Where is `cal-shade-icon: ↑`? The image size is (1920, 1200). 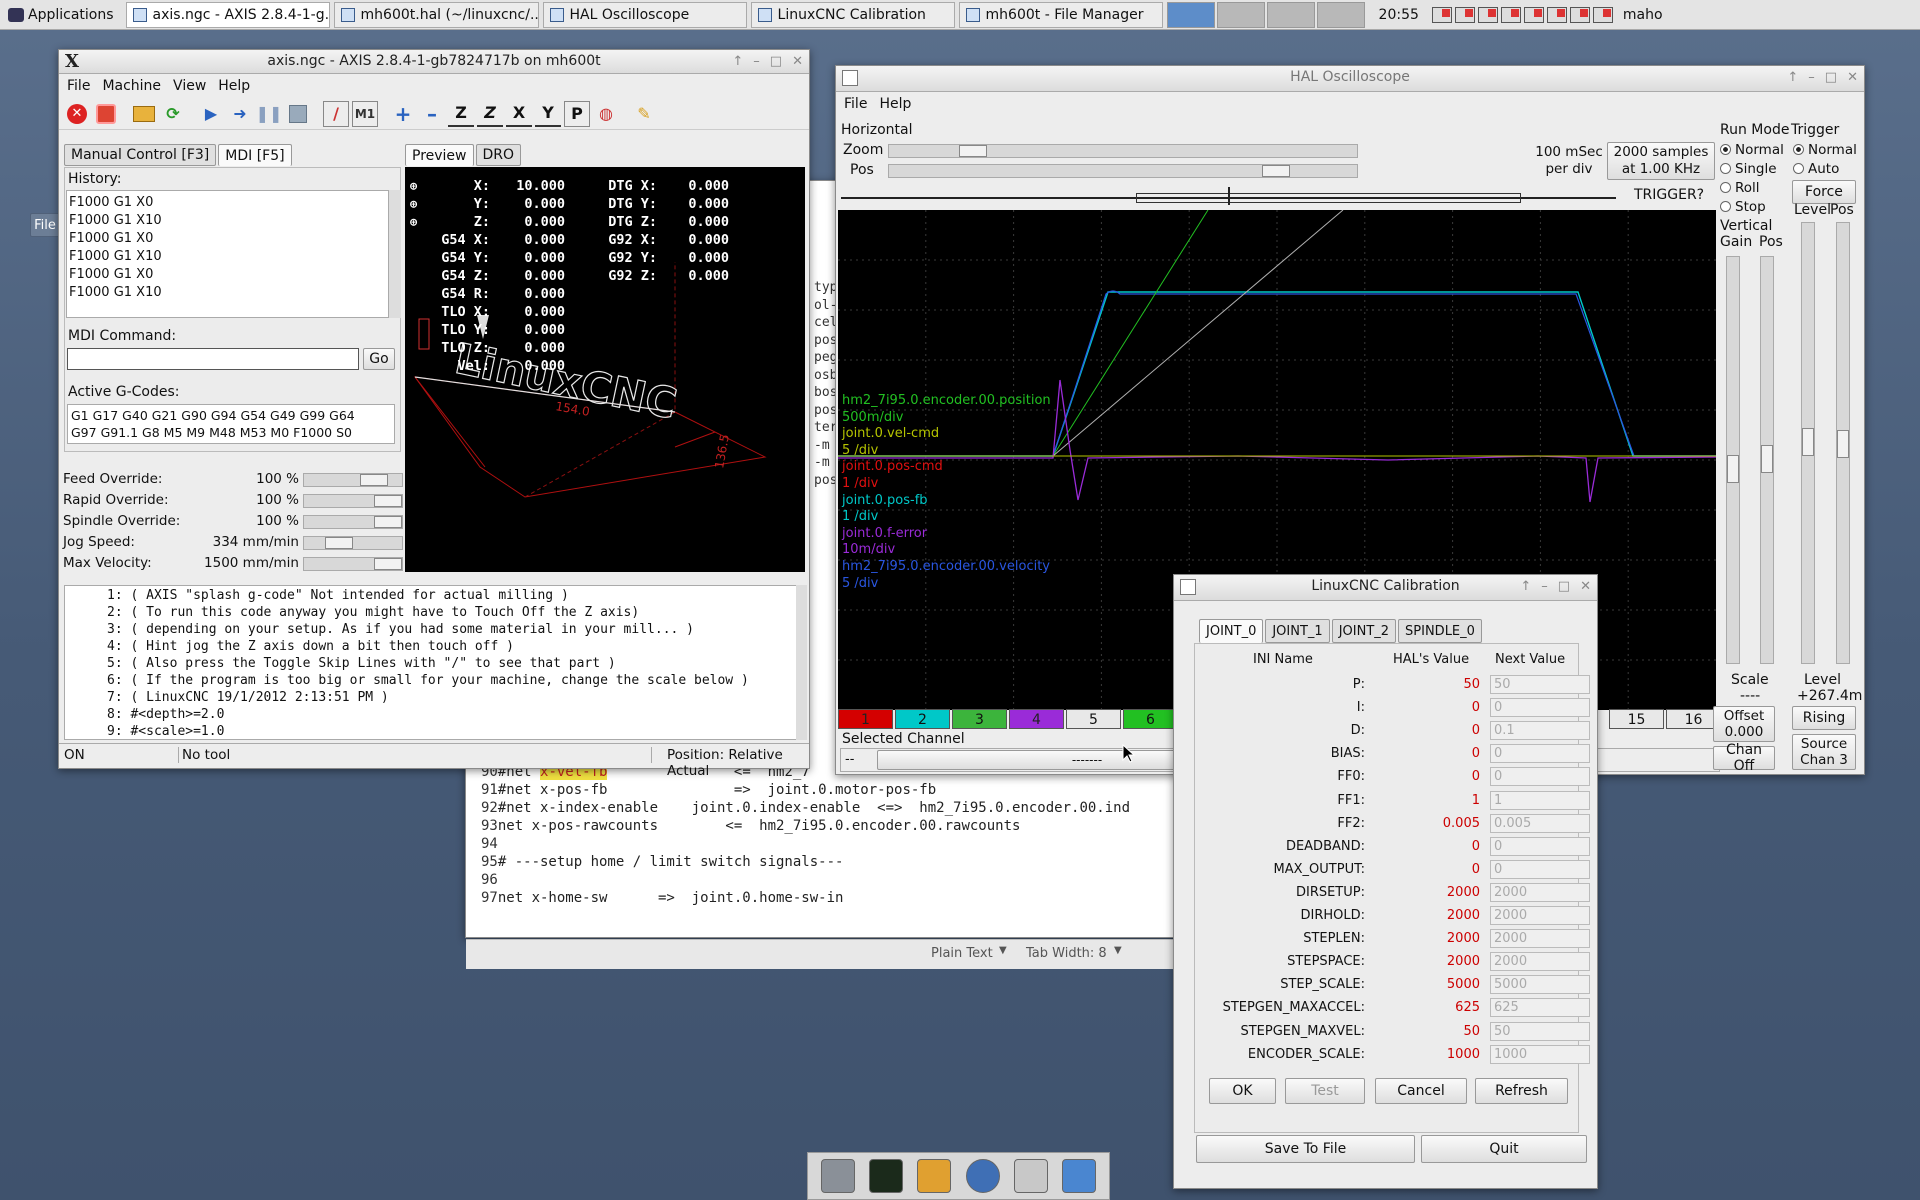 cal-shade-icon: ↑ is located at coordinates (1525, 586).